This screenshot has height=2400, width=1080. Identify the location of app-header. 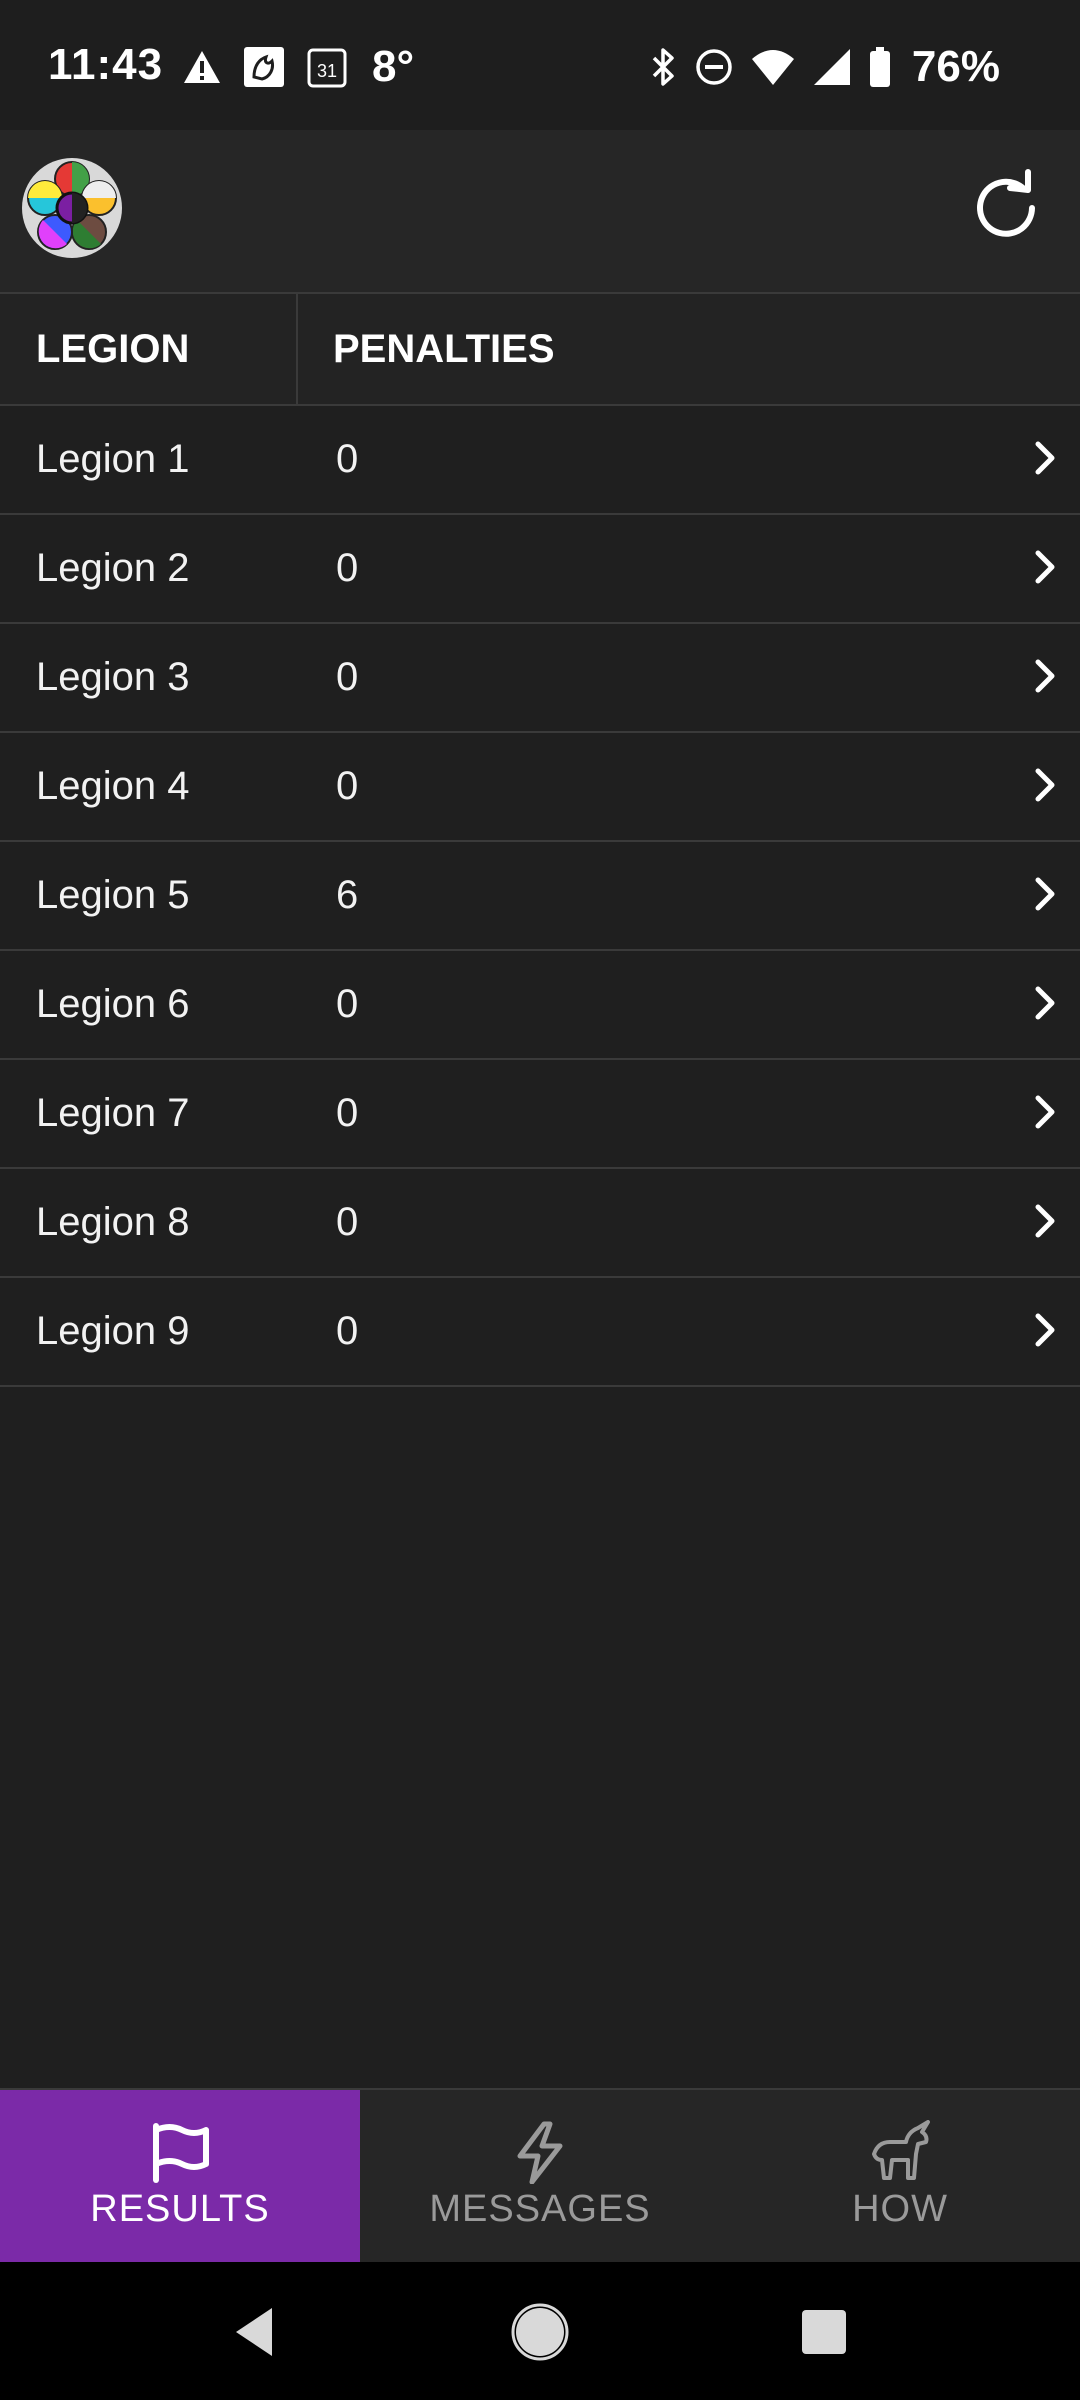
(540, 212).